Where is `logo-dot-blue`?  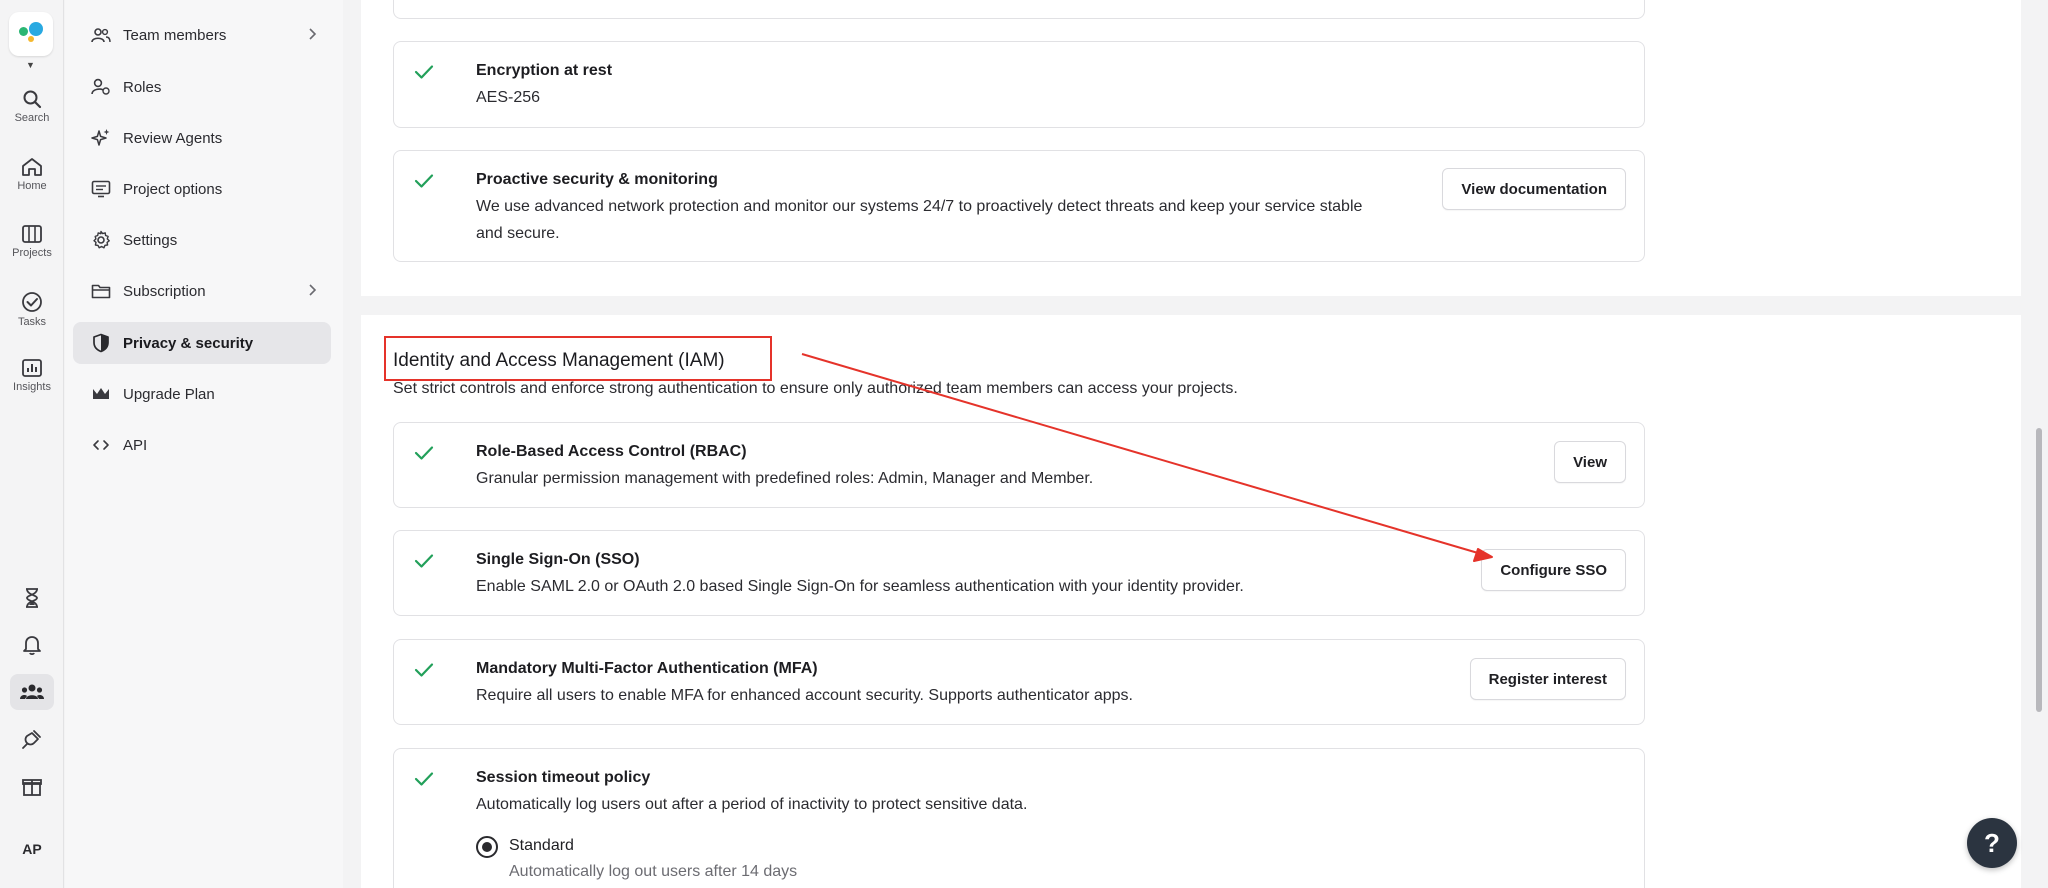 logo-dot-blue is located at coordinates (36, 29).